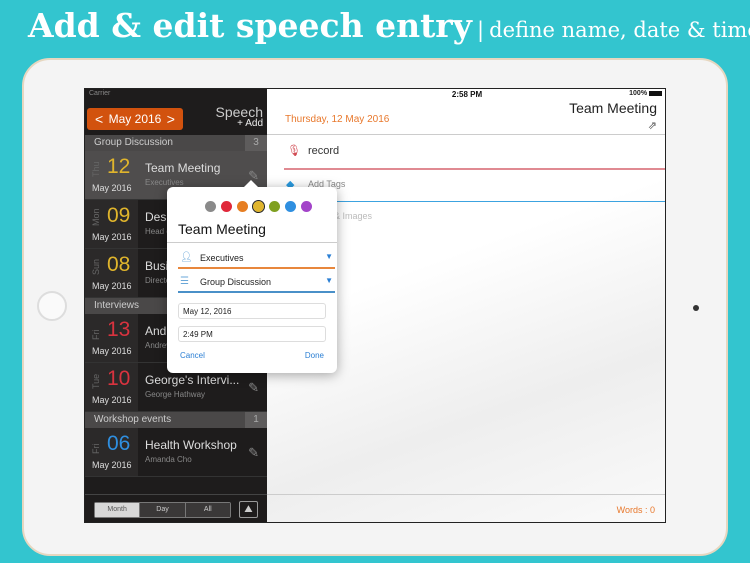 The image size is (750, 563). What do you see at coordinates (337, 119) in the screenshot?
I see `entry-date: Thursday, 12 May 2016` at bounding box center [337, 119].